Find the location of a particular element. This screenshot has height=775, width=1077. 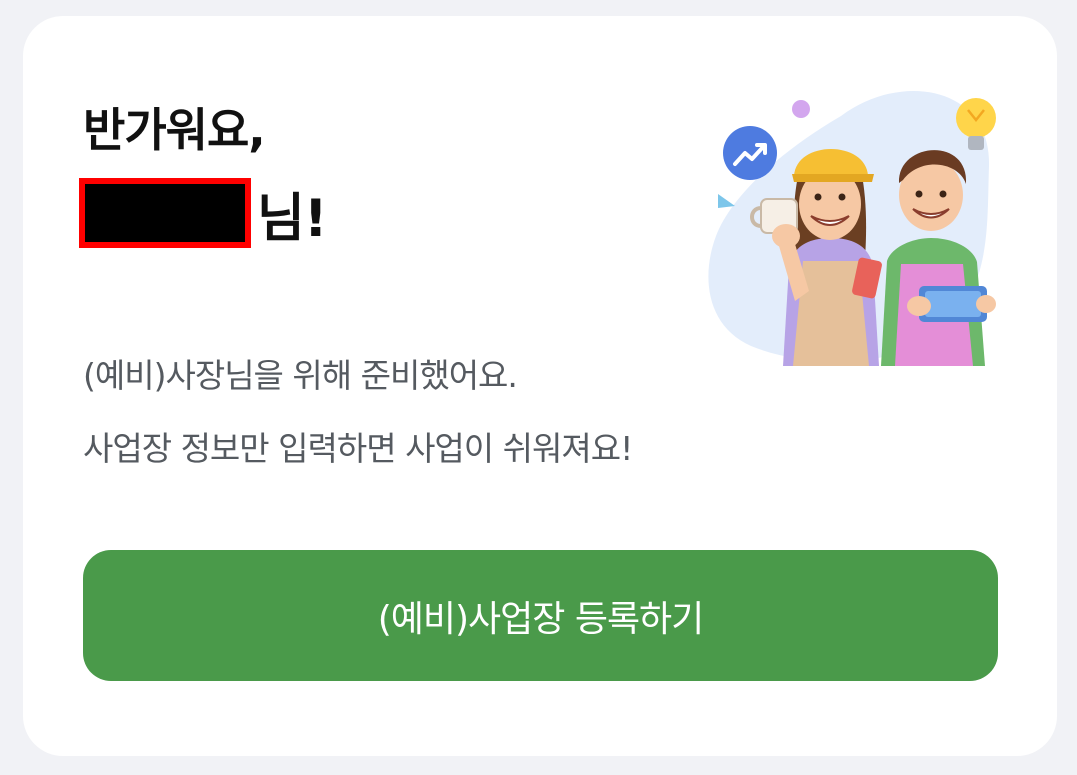

register-business-button: (예비)사업장 등록하기 is located at coordinates (540, 615).